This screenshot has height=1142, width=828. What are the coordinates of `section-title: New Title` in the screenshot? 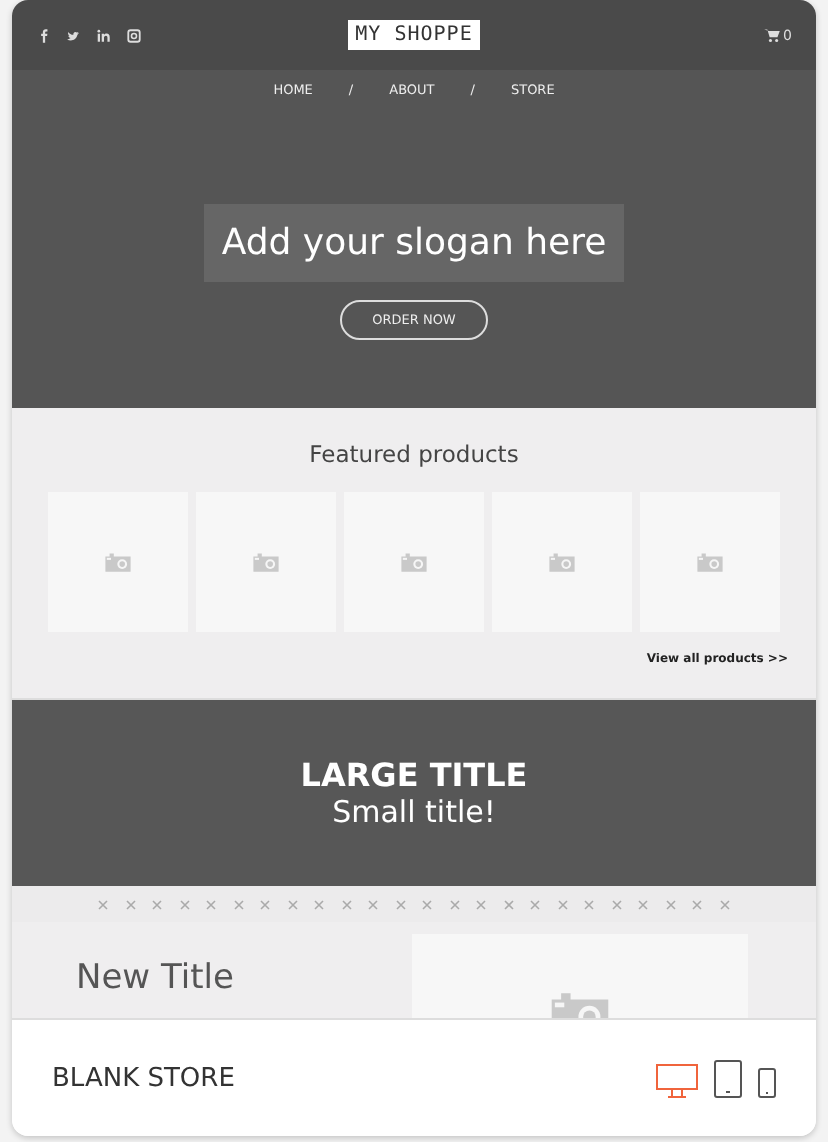 It's located at (156, 980).